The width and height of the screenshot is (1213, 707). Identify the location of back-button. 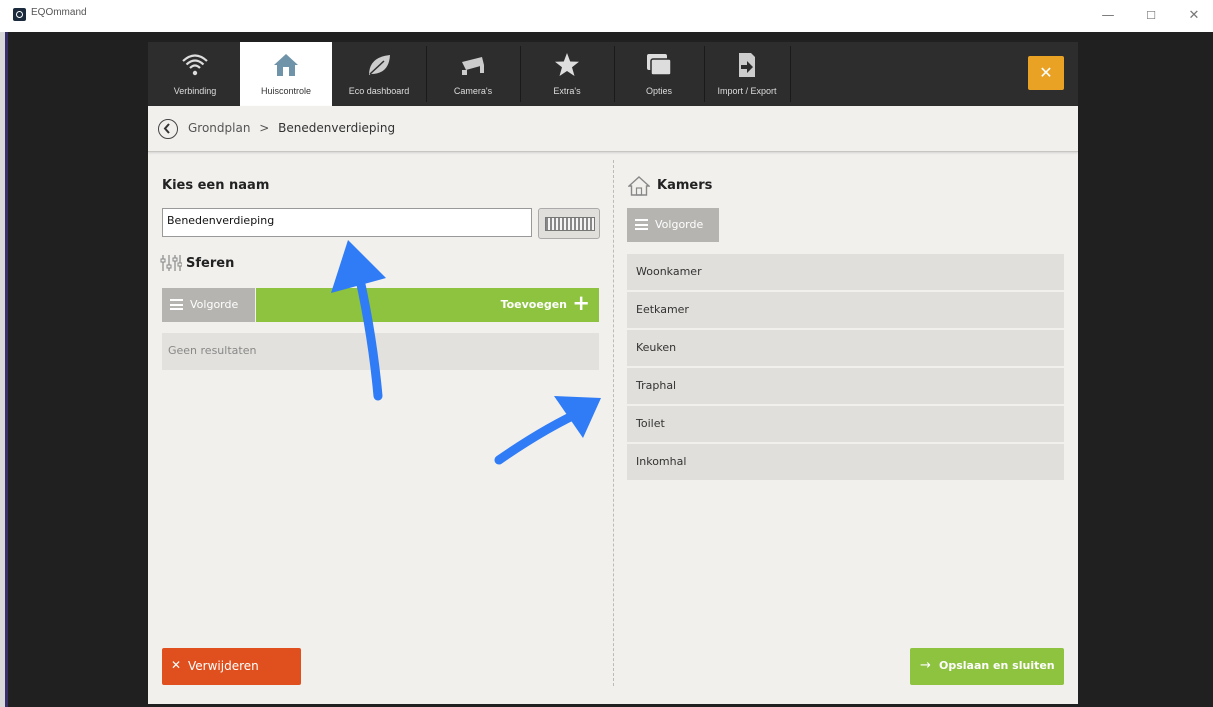
(168, 129).